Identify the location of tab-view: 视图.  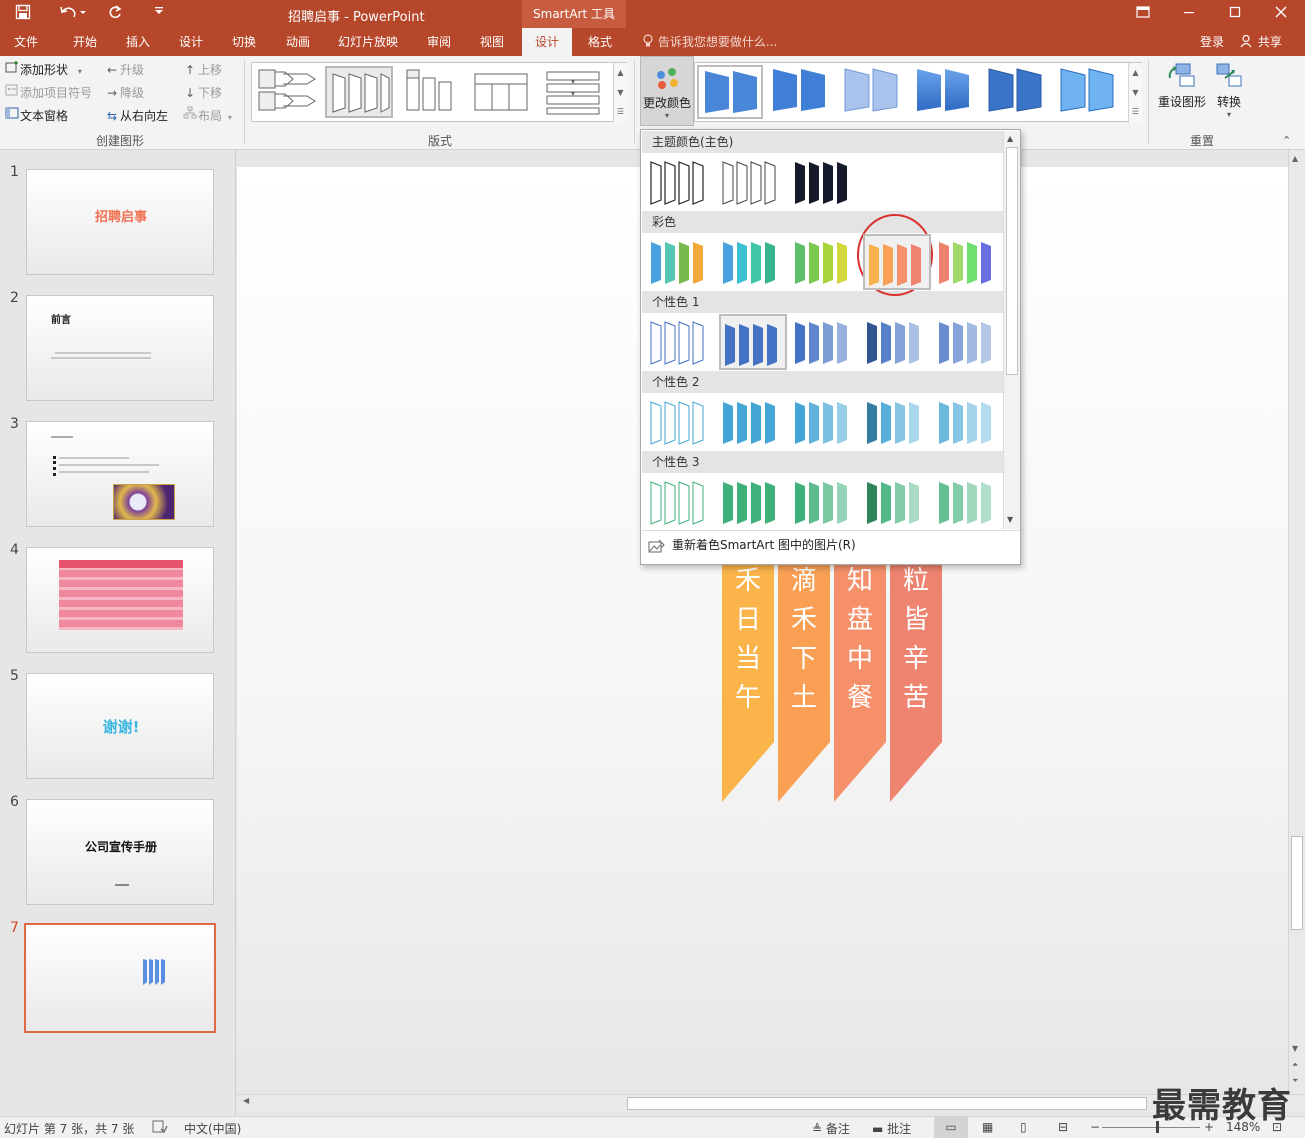
(492, 42).